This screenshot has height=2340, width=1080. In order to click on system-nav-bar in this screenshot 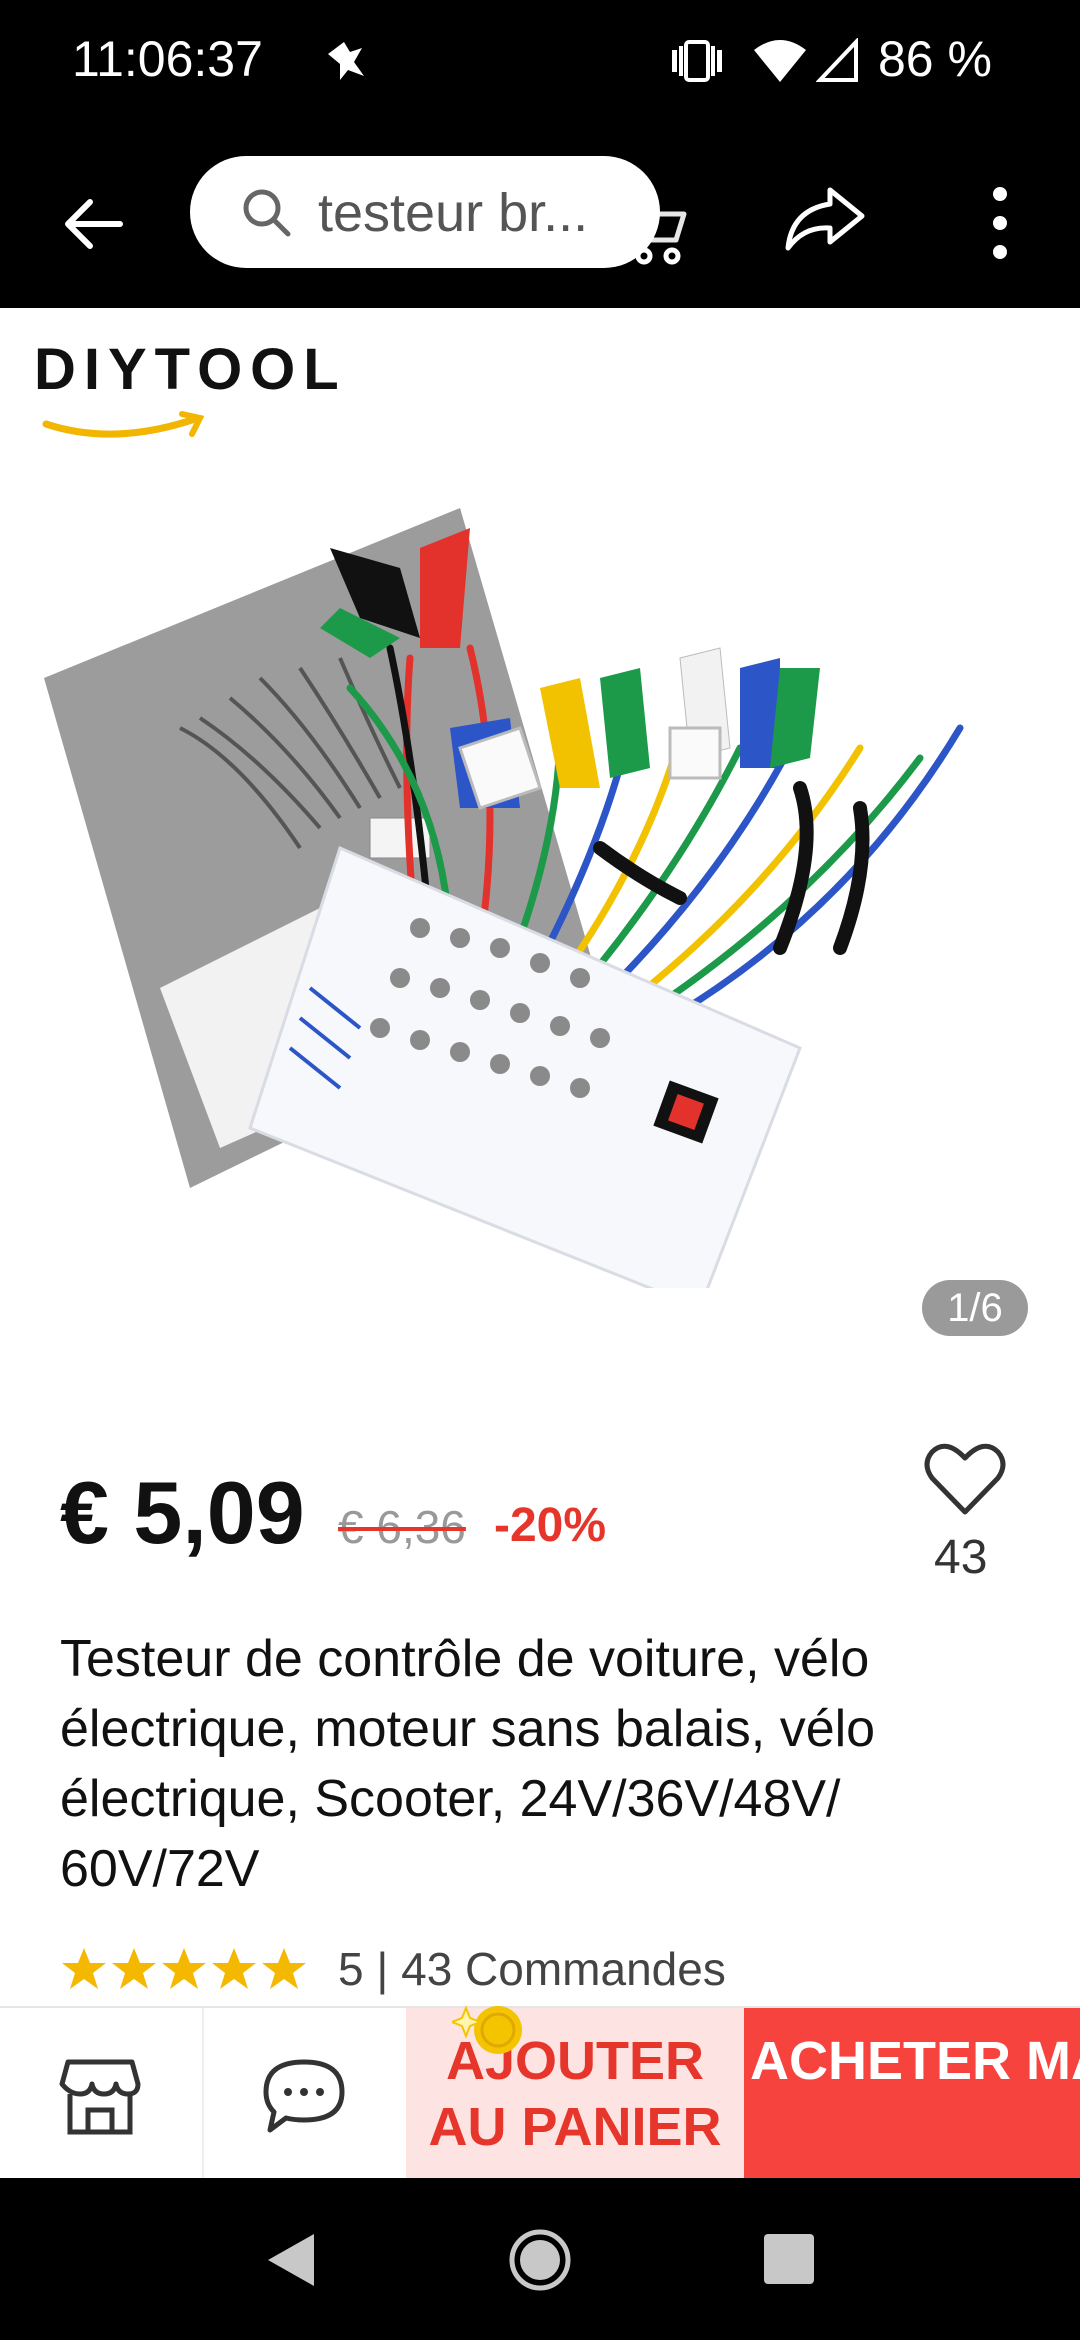, I will do `click(540, 2259)`.